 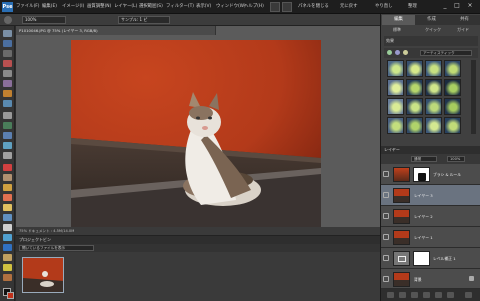 What do you see at coordinates (7, 267) in the screenshot?
I see `sponge-tool-icon` at bounding box center [7, 267].